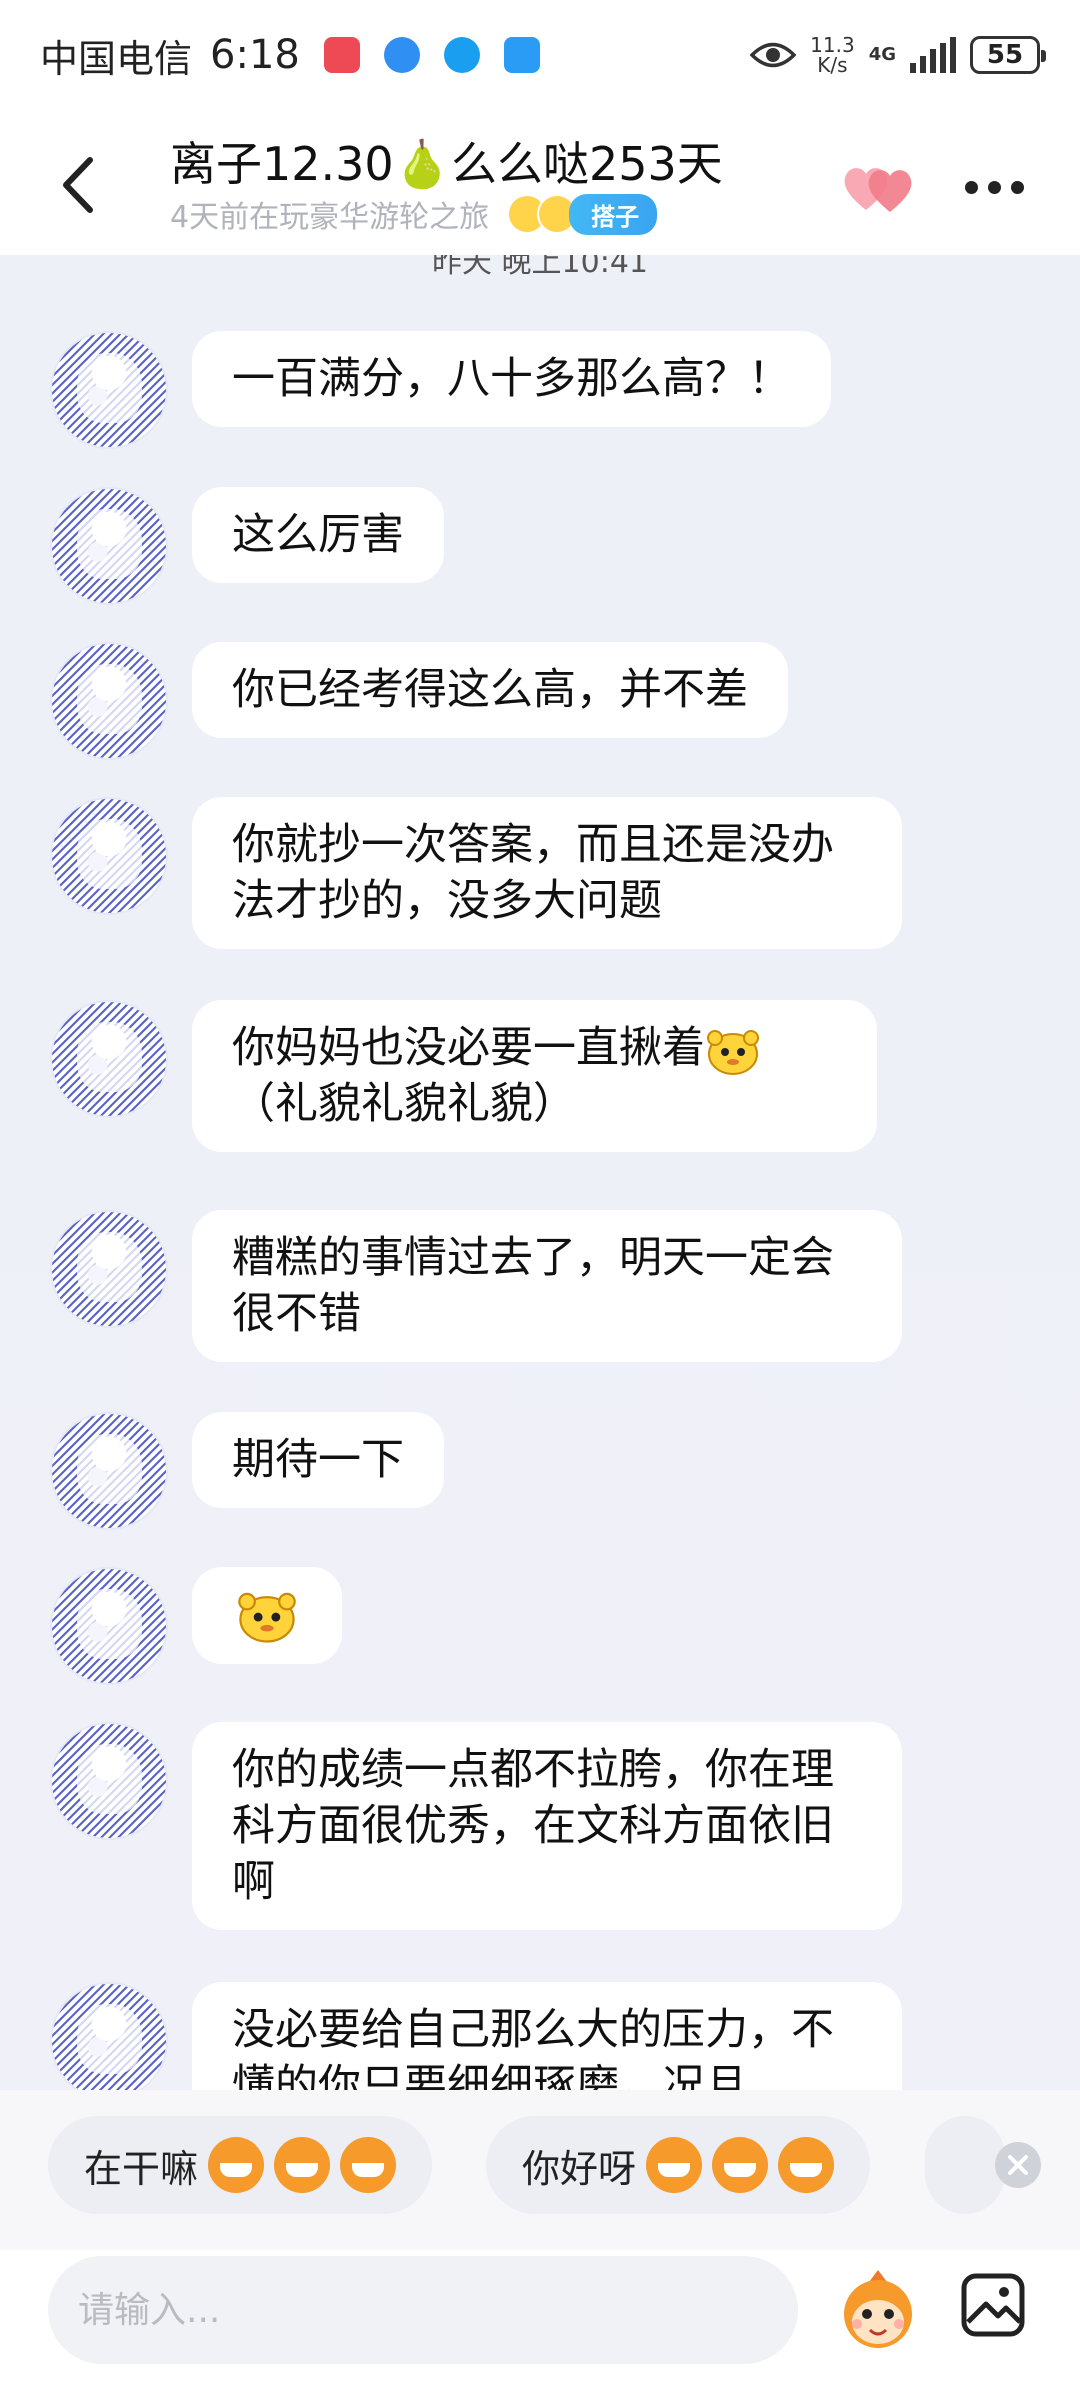  What do you see at coordinates (933, 55) in the screenshot?
I see `signal-icon` at bounding box center [933, 55].